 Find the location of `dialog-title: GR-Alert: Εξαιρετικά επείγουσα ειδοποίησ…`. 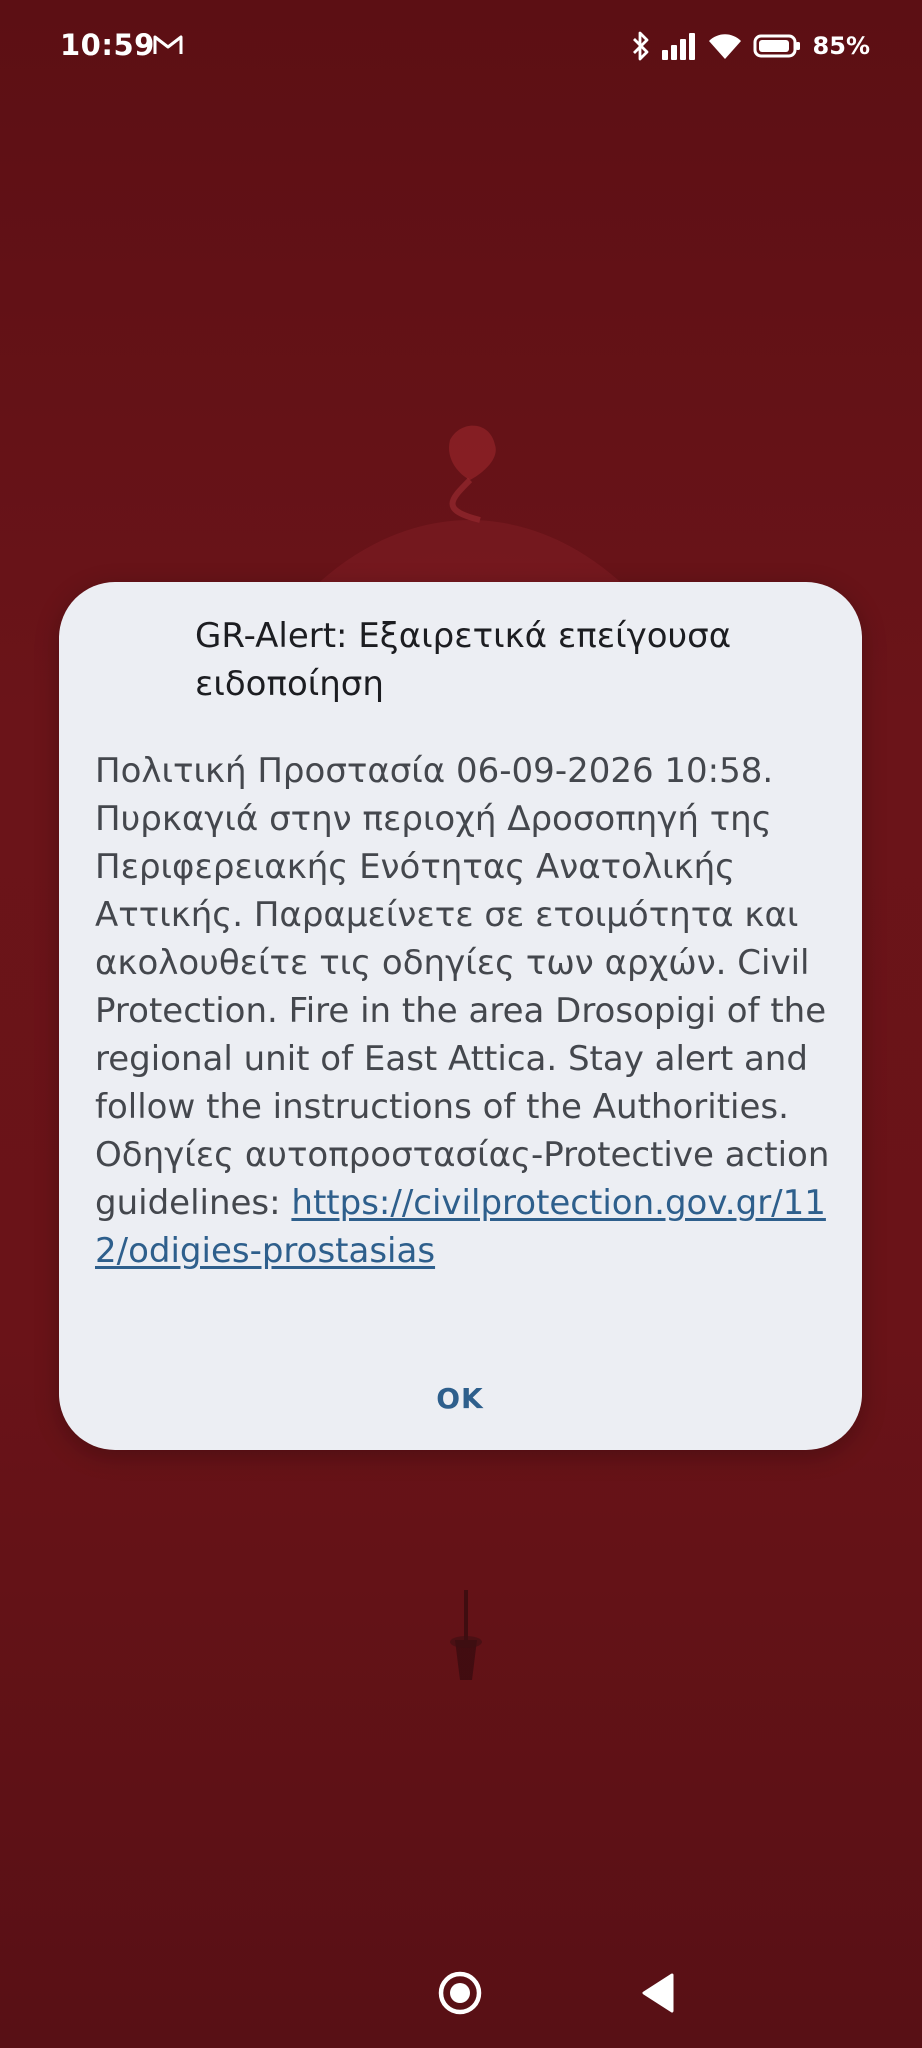

dialog-title: GR-Alert: Εξαιρετικά επείγουσα ειδοποίησ… is located at coordinates (463, 660).